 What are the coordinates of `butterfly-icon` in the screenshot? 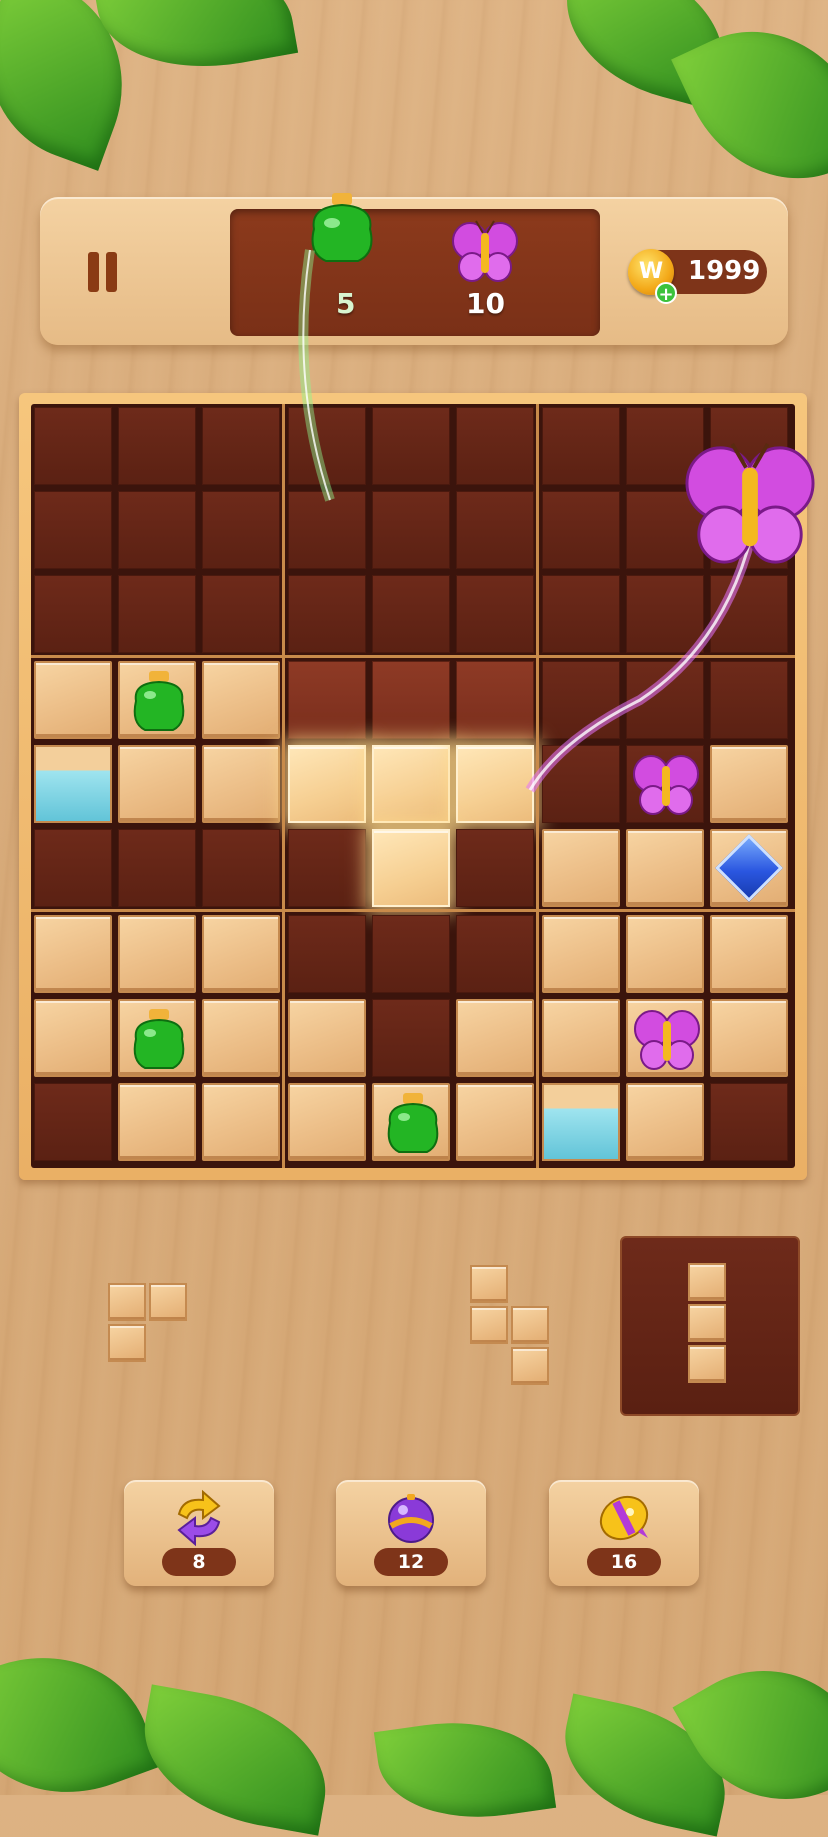 It's located at (485, 251).